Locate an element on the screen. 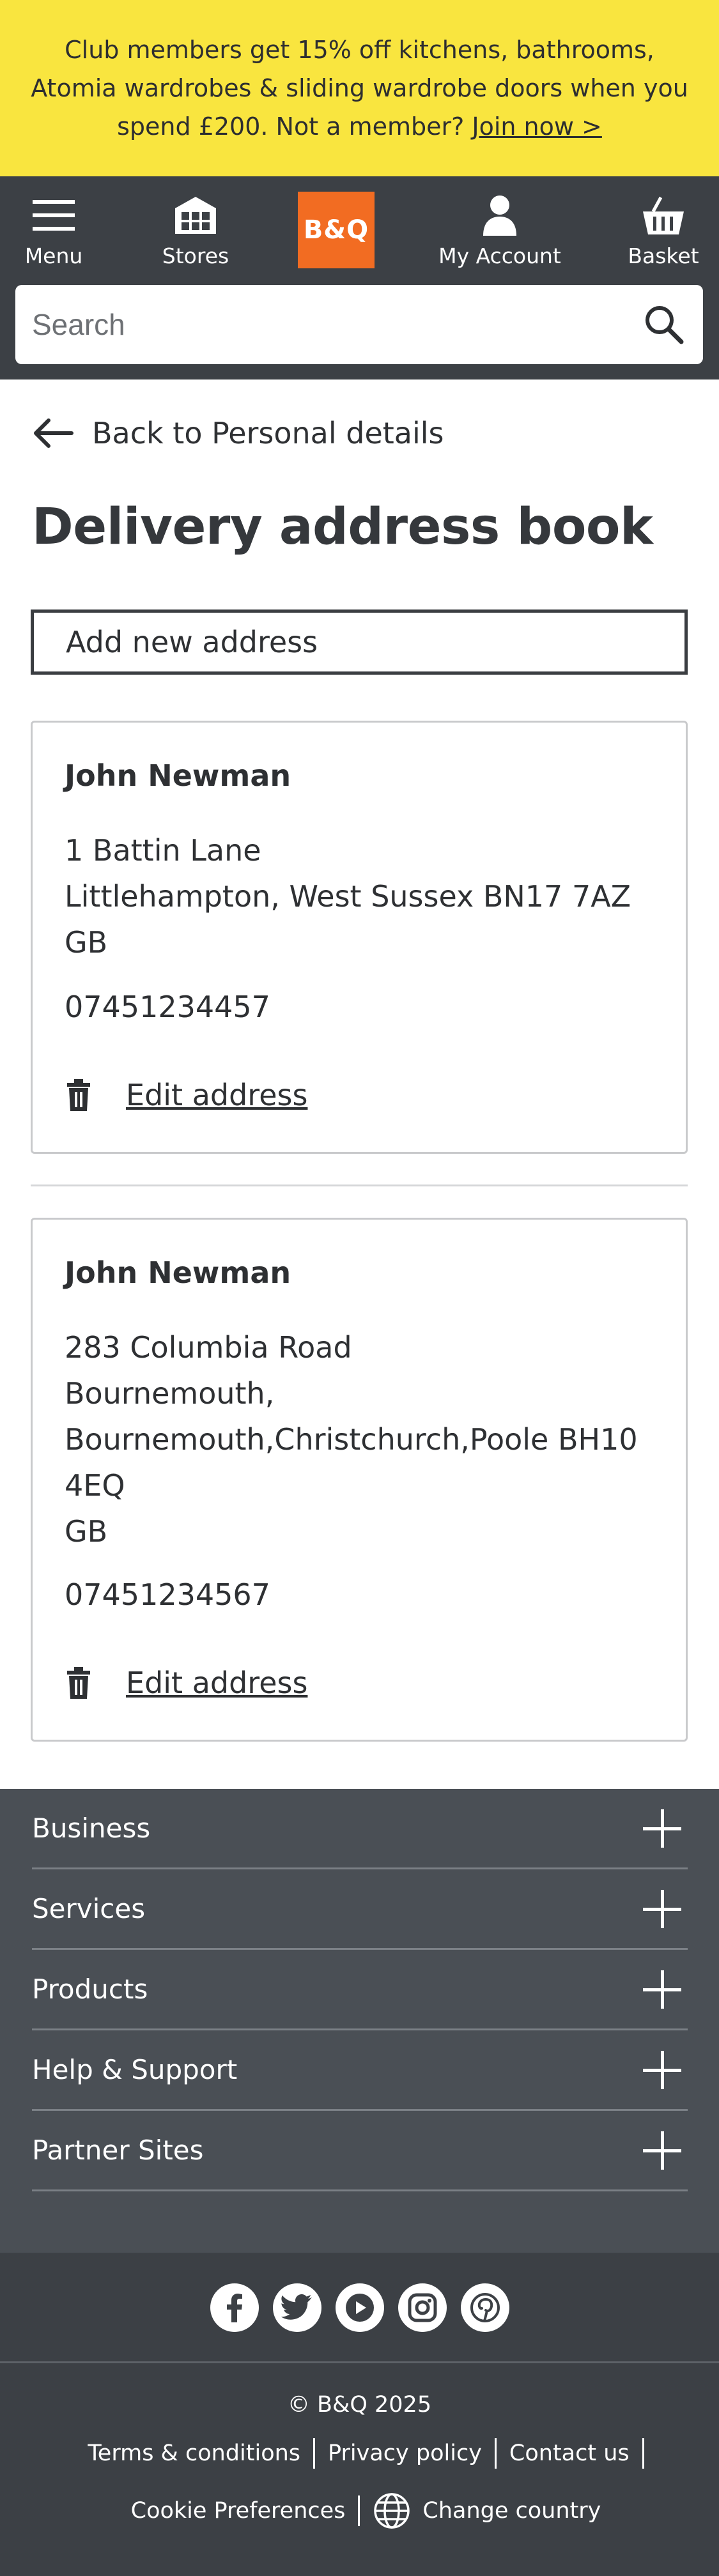 This screenshot has height=2576, width=719. address-phone: 07451234457 is located at coordinates (167, 1007).